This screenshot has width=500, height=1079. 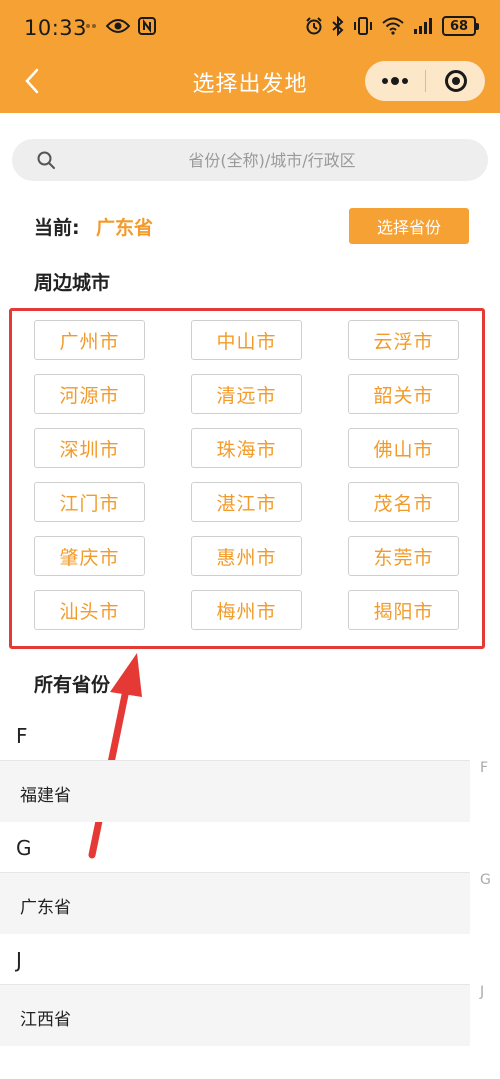 I want to click on city-button: 清远市, so click(x=246, y=394).